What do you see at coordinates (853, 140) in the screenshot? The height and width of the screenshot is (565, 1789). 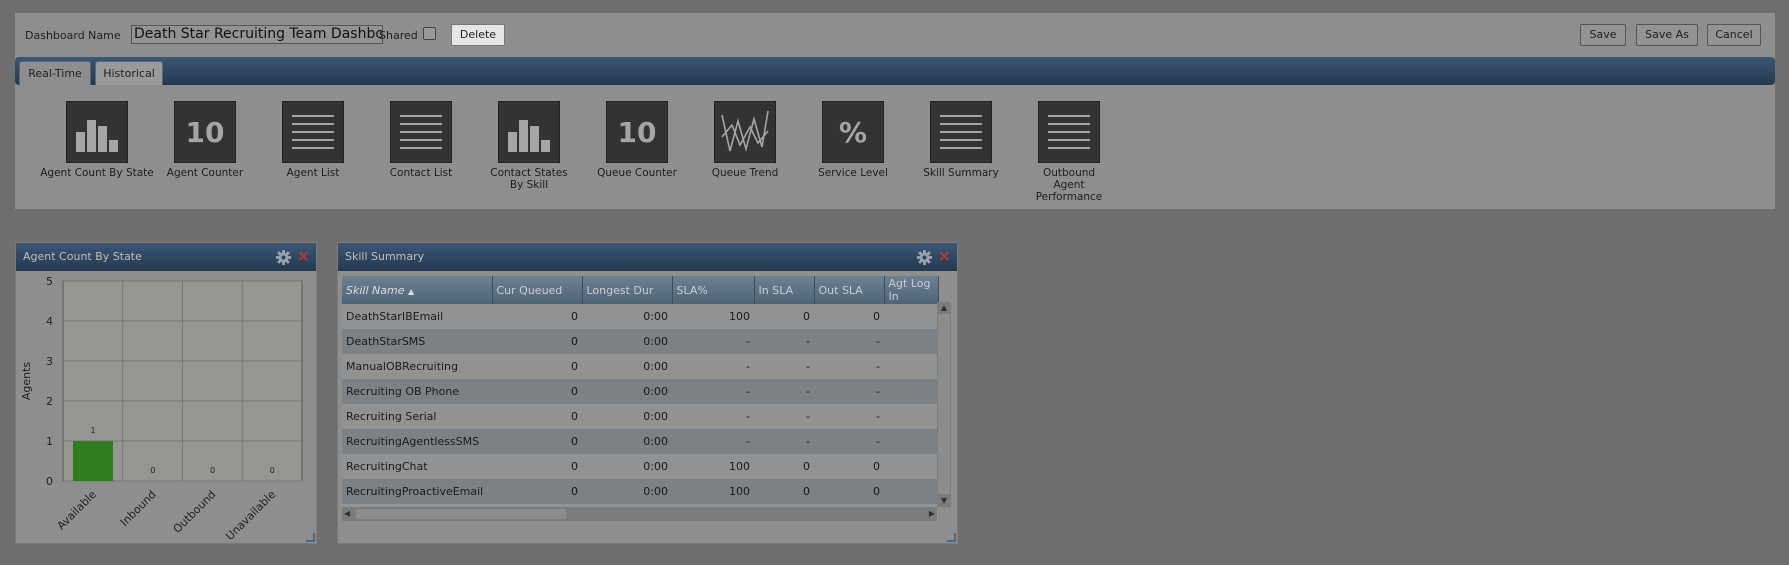 I see `widget-service-level: % Service Level` at bounding box center [853, 140].